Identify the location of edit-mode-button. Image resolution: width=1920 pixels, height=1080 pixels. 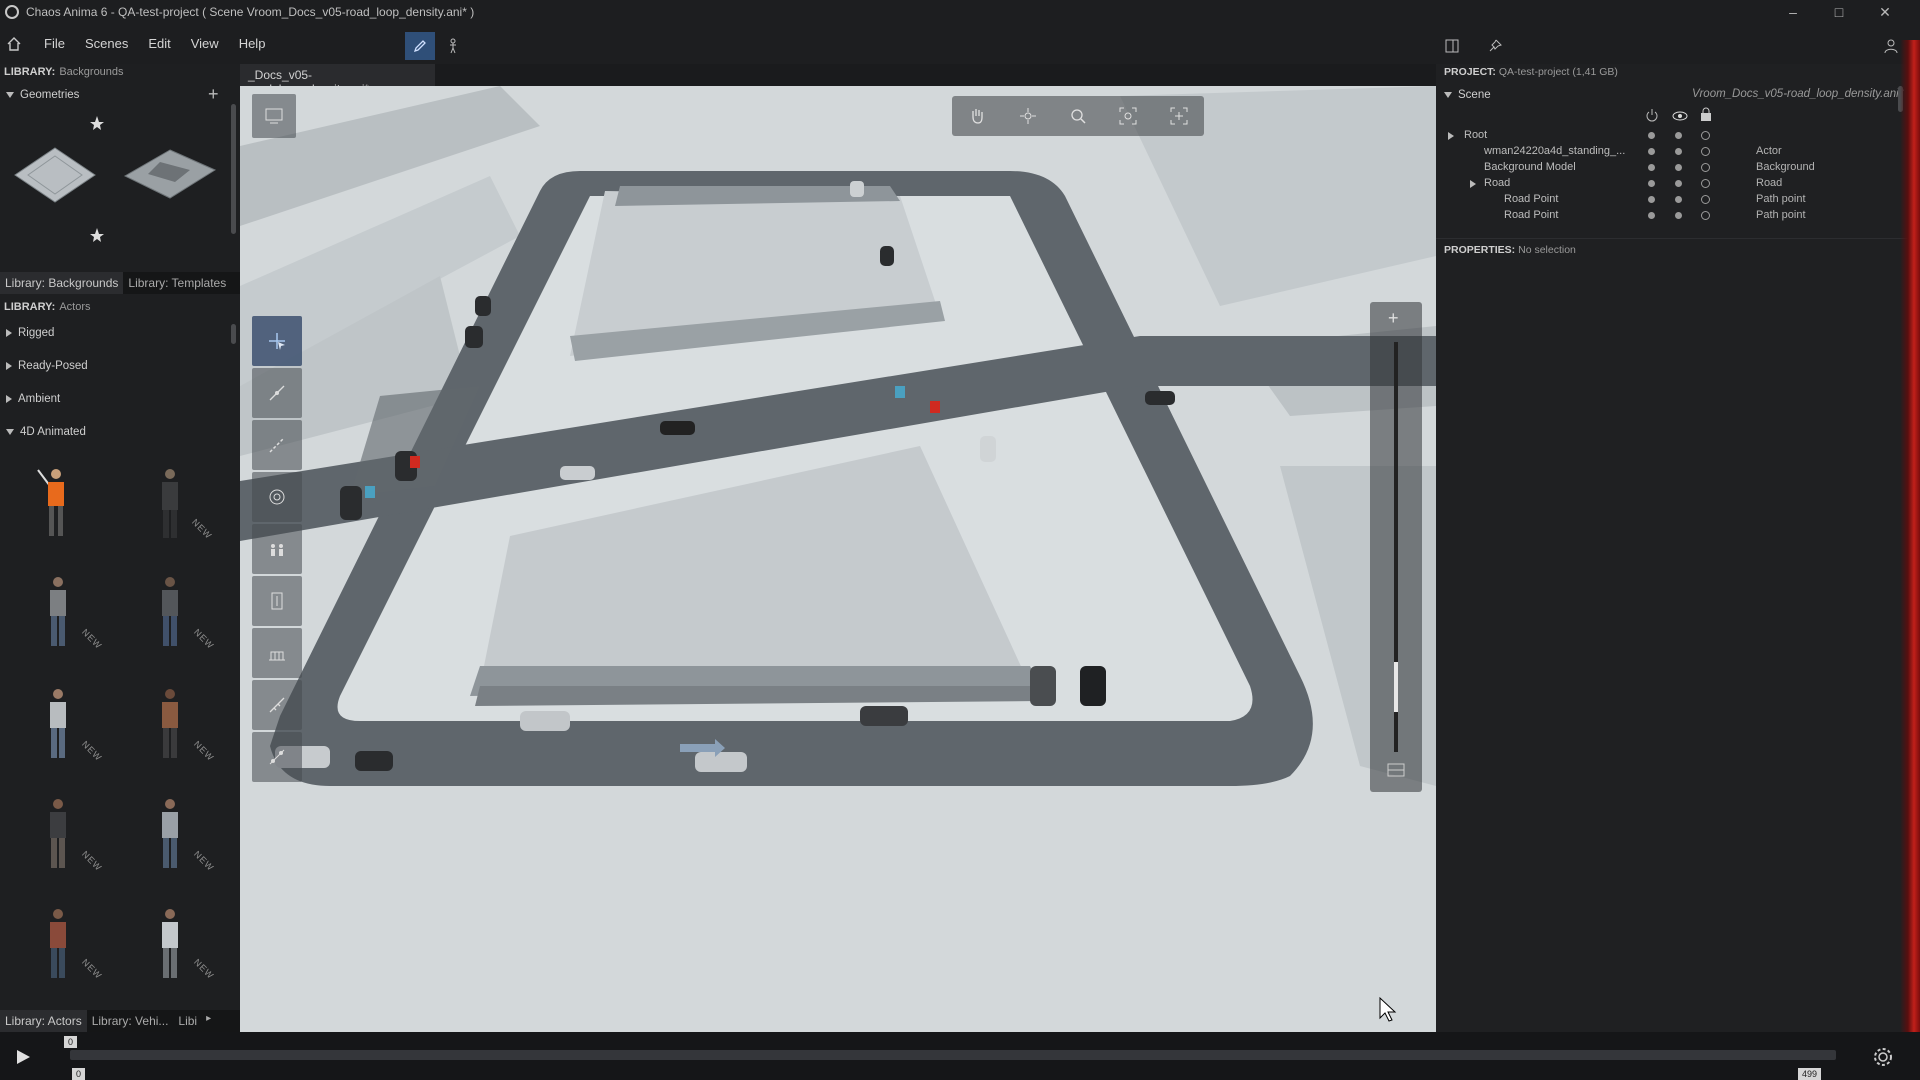
(420, 46).